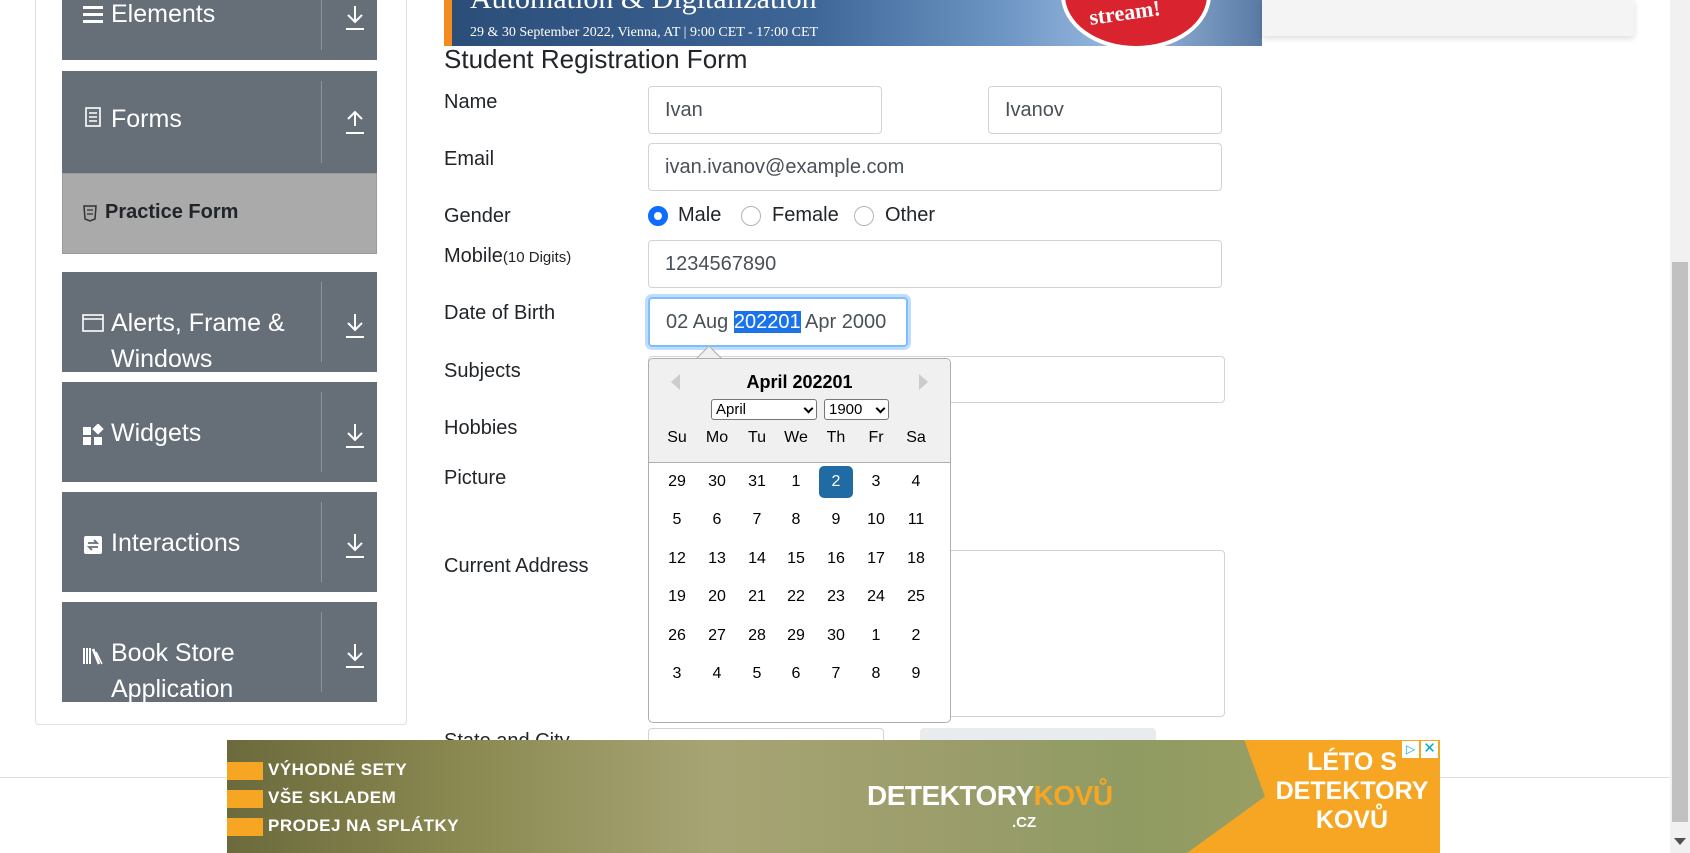 This screenshot has width=1690, height=853. What do you see at coordinates (1680, 542) in the screenshot?
I see `scrollbar-thumb` at bounding box center [1680, 542].